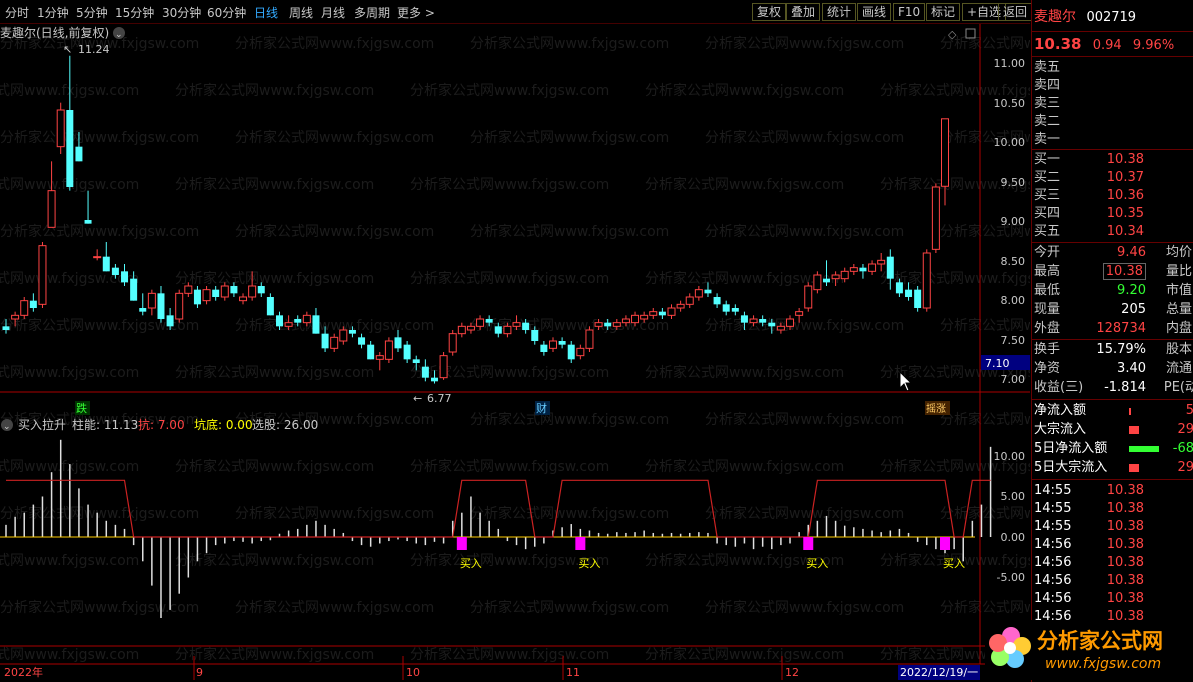  Describe the element at coordinates (541, 408) in the screenshot. I see `marker-finance: 财` at that location.